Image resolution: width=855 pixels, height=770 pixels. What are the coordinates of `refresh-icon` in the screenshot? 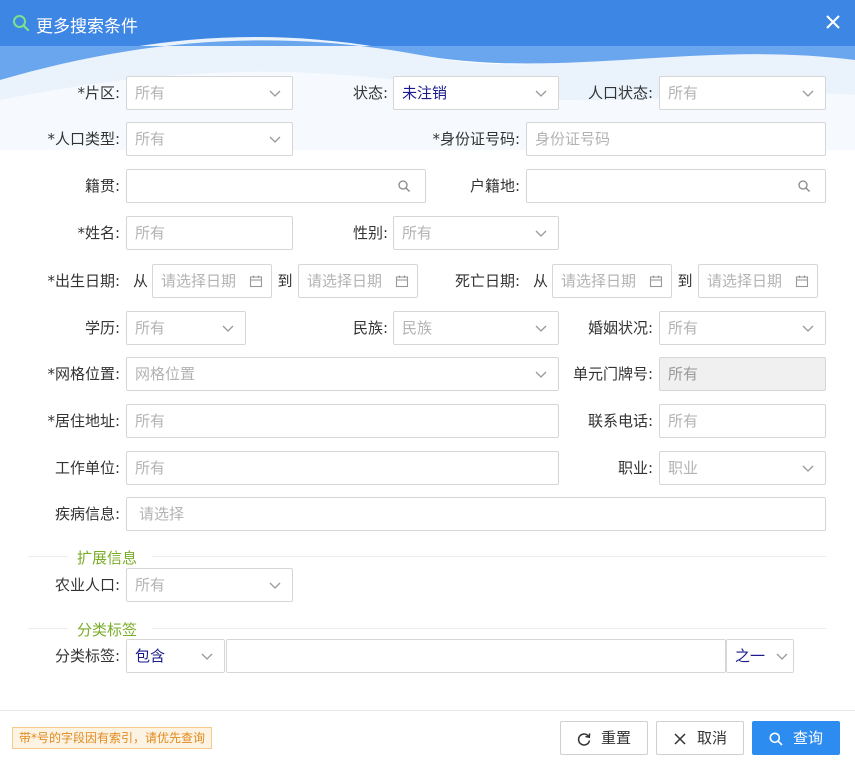 It's located at (584, 739).